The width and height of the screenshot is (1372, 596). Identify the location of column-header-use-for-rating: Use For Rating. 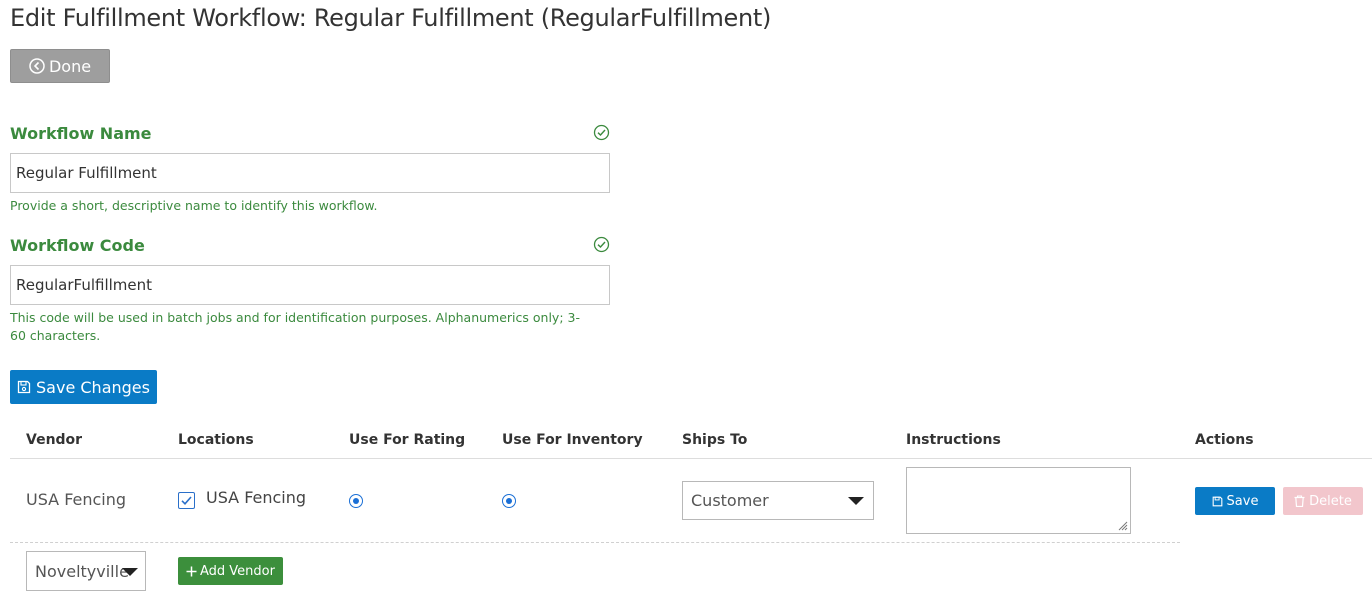
(407, 440).